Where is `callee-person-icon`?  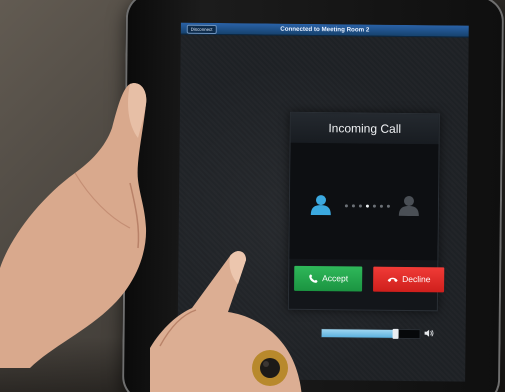
callee-person-icon is located at coordinates (408, 206).